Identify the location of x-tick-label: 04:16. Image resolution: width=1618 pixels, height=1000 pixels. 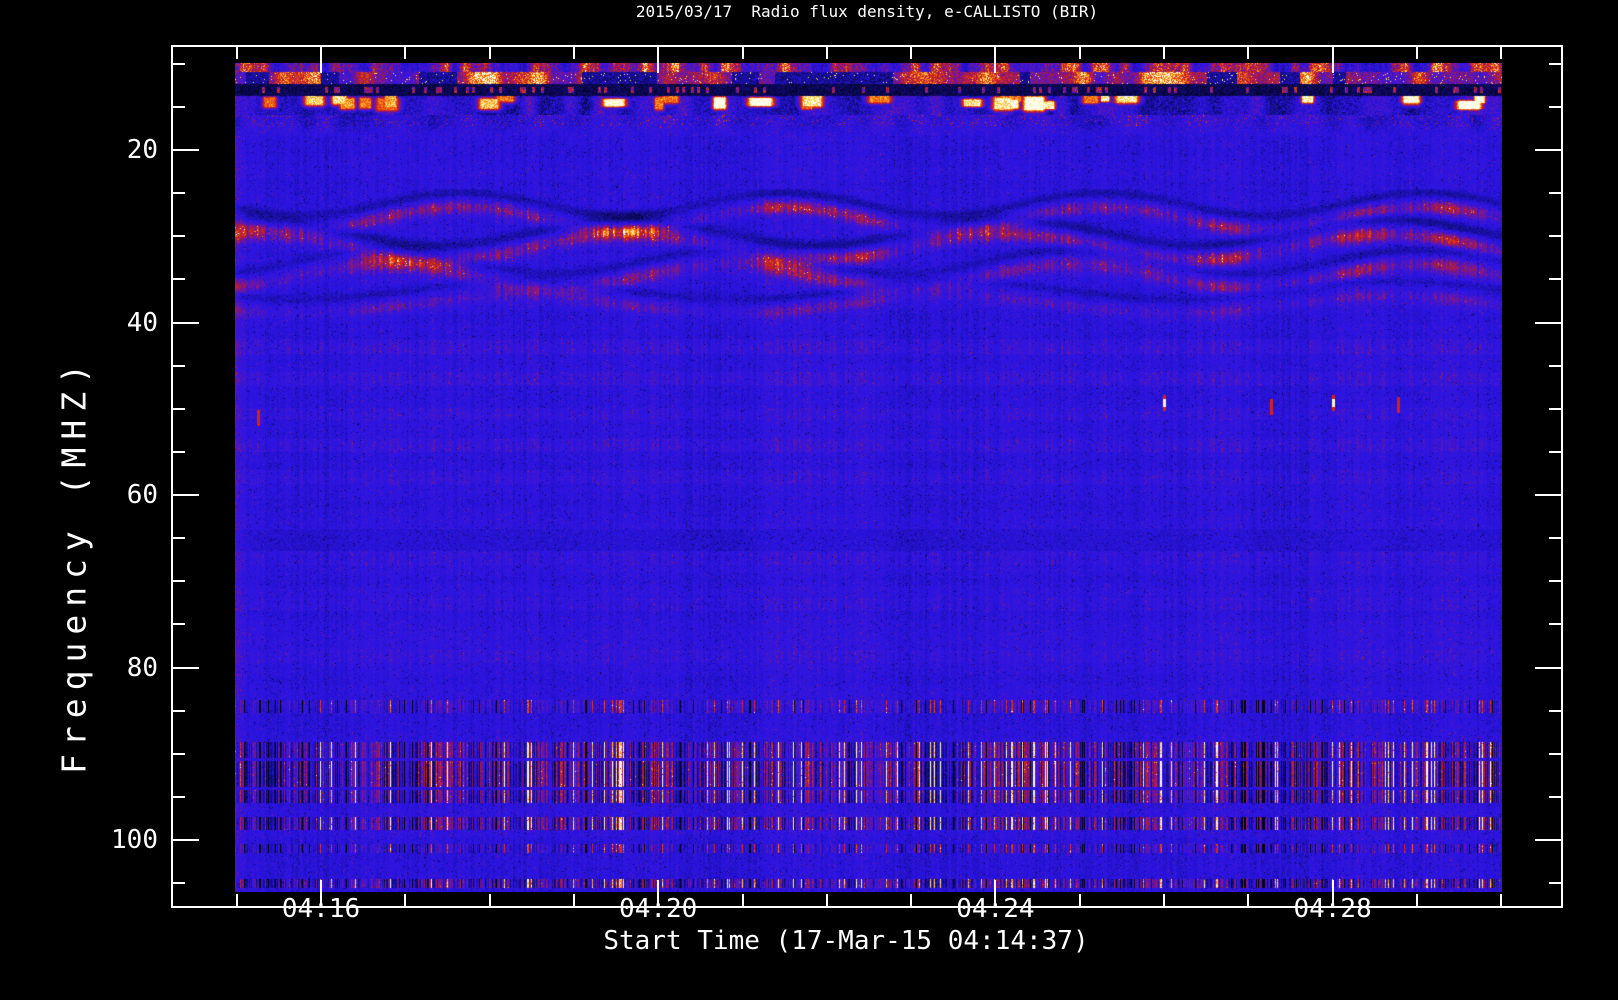
(321, 909).